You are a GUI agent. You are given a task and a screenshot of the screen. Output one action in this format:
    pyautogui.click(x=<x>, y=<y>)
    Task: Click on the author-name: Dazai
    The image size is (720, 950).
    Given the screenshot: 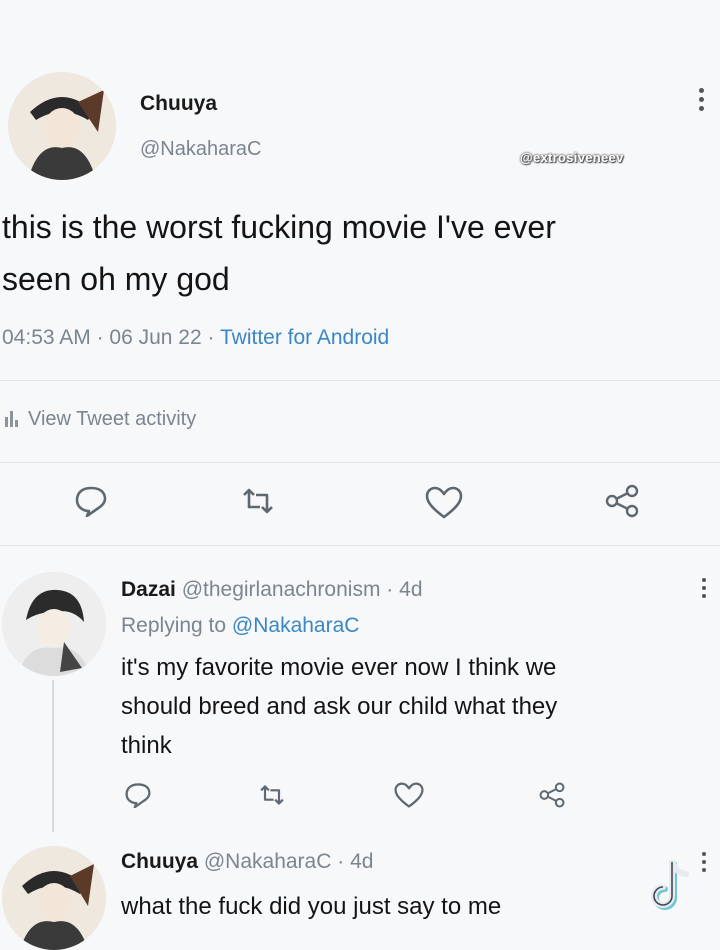 What is the action you would take?
    pyautogui.click(x=148, y=589)
    